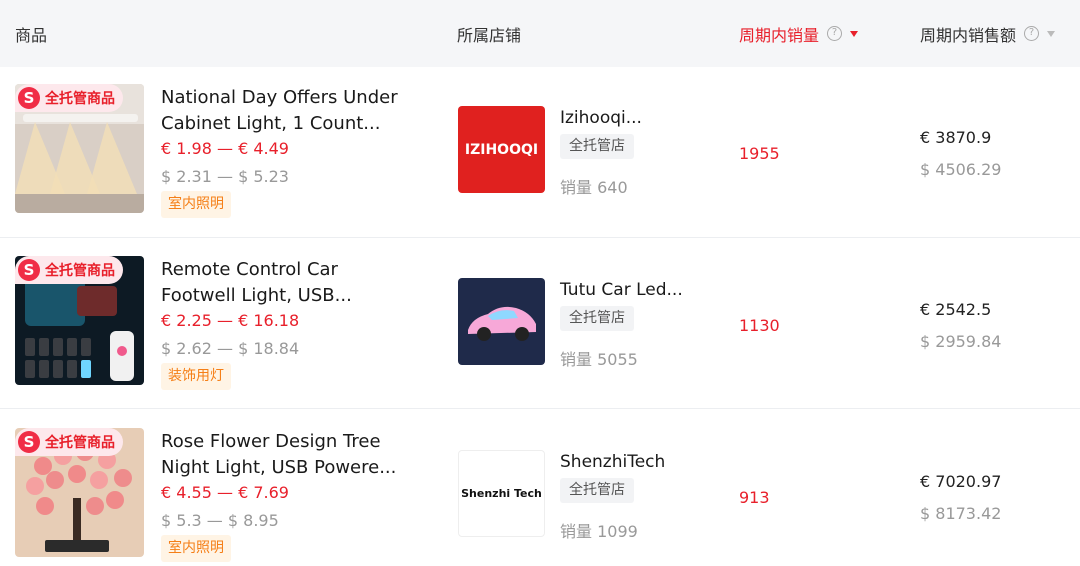 Image resolution: width=1080 pixels, height=566 pixels. What do you see at coordinates (594, 187) in the screenshot?
I see `shop-sales: 销量 640` at bounding box center [594, 187].